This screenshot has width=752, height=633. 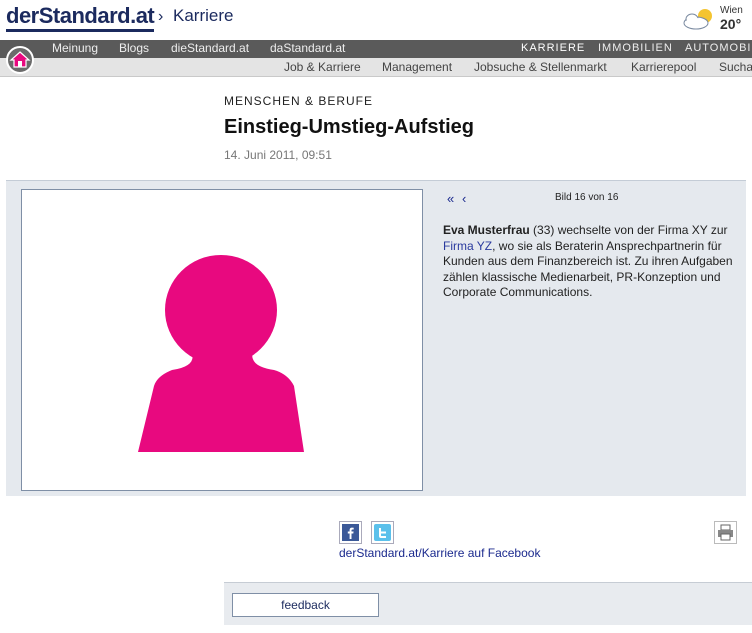 I want to click on home-button, so click(x=20, y=60).